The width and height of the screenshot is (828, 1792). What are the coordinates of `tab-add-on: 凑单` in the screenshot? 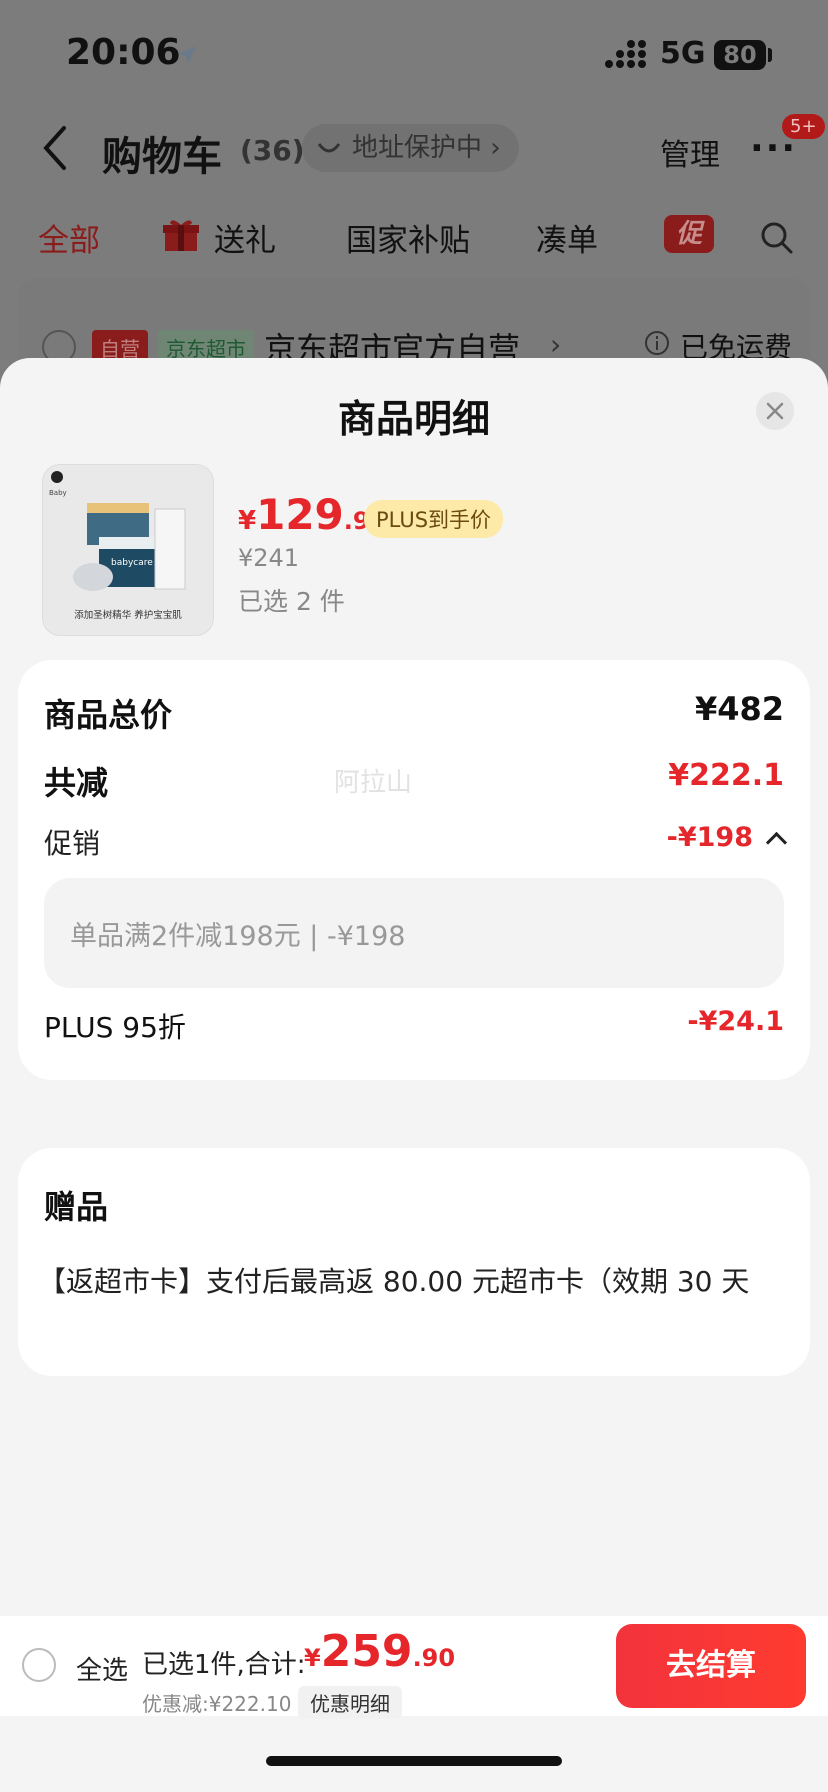 It's located at (567, 237).